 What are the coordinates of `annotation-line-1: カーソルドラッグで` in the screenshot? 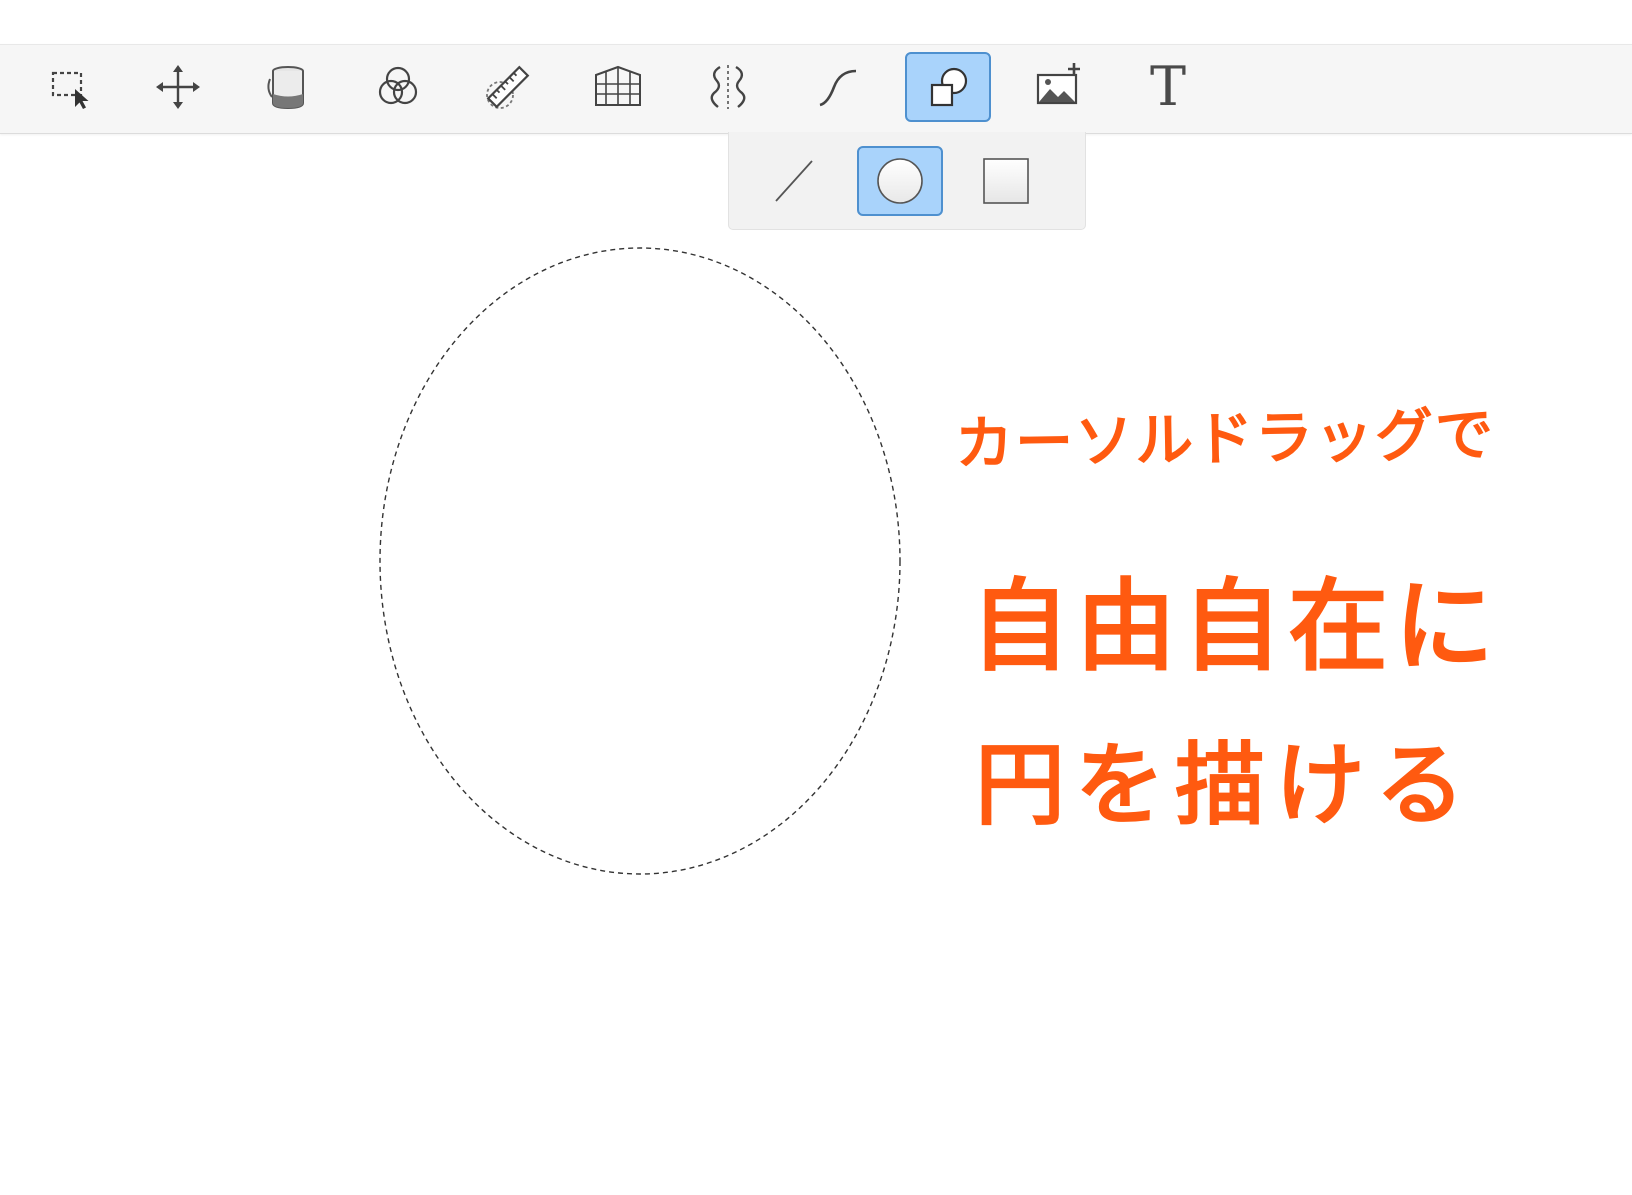 It's located at (1225, 439).